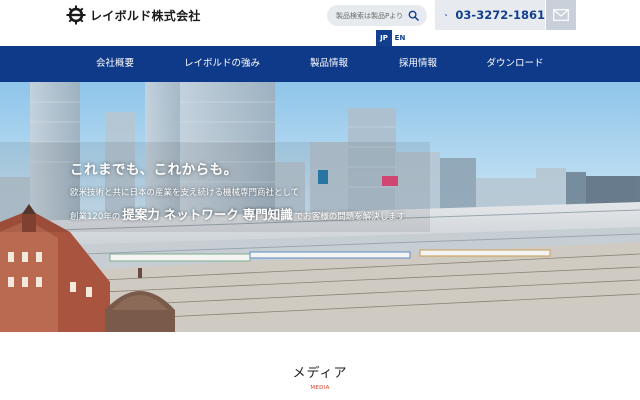 The height and width of the screenshot is (400, 640). I want to click on hero-keyword-network: ネットワーク, so click(201, 214).